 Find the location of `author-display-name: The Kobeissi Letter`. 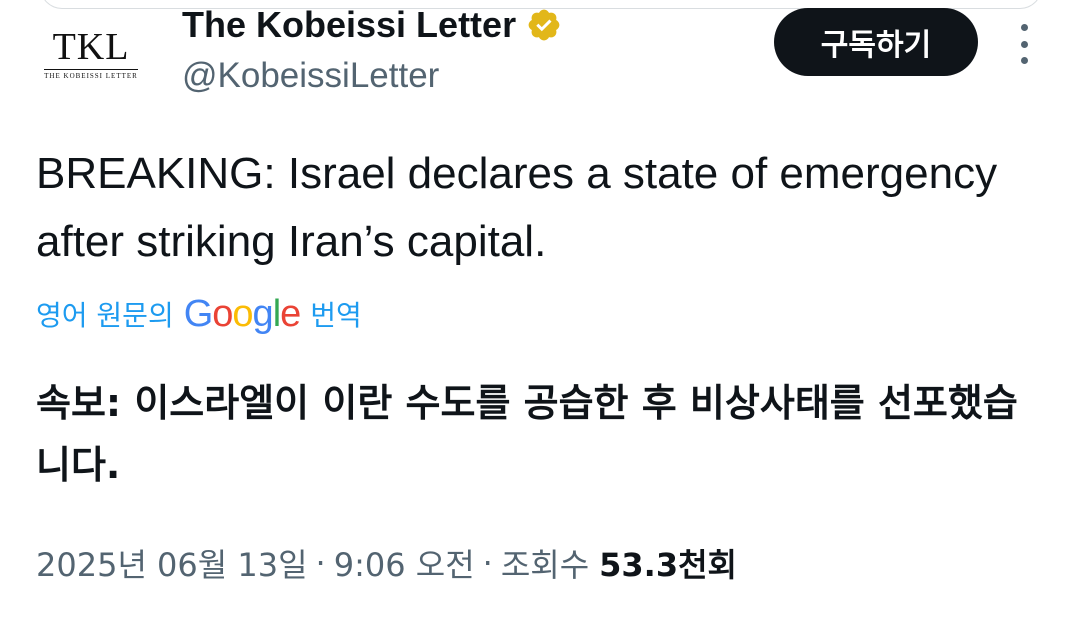

author-display-name: The Kobeissi Letter is located at coordinates (349, 25).